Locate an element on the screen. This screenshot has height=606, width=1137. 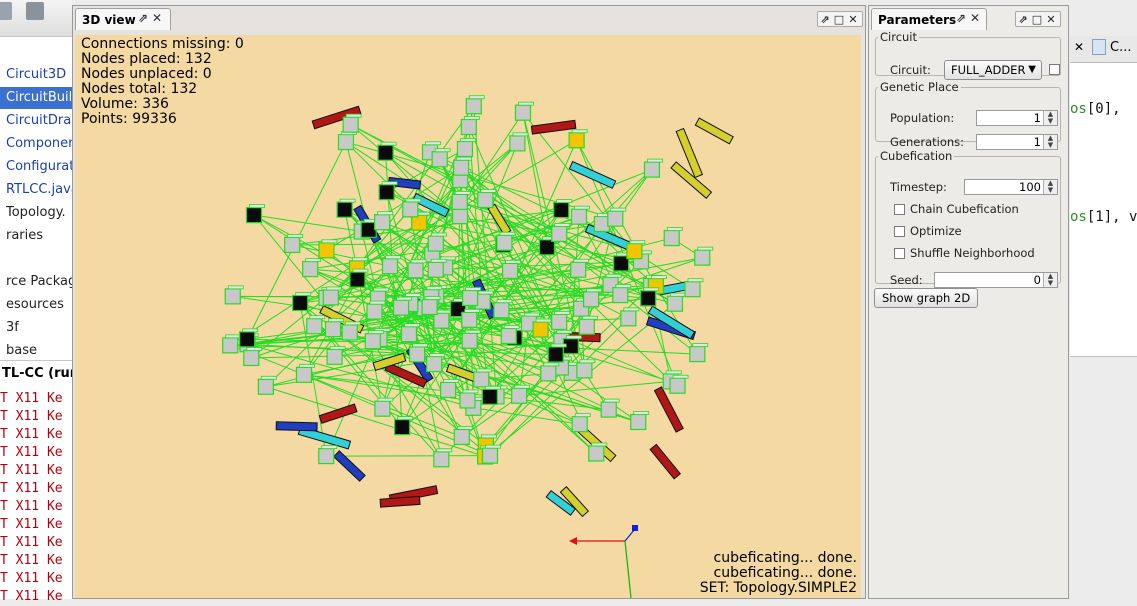
tree-item: base is located at coordinates (36, 351).